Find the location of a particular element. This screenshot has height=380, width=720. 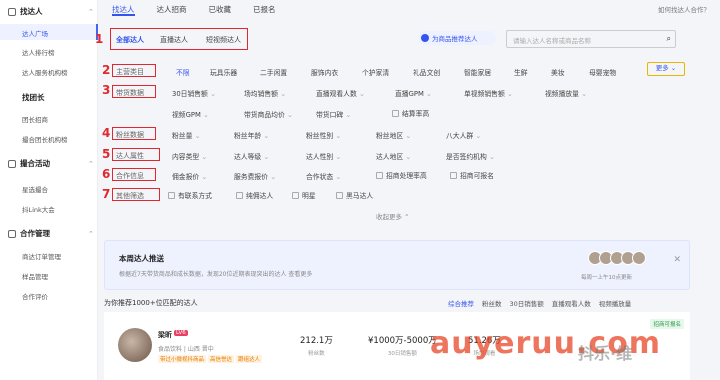

sidebar-item-leader-agency: 撮合团长机构榜 is located at coordinates (45, 139).